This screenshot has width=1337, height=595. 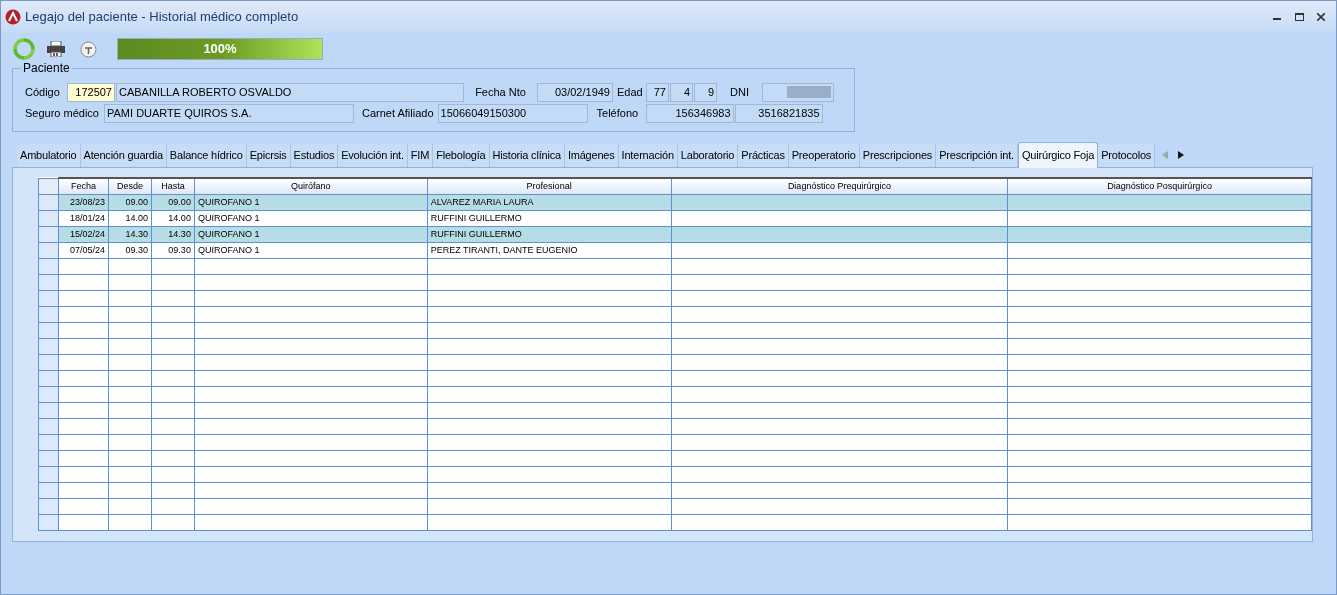 I want to click on field-label: Carnet Afiliado, so click(x=398, y=113).